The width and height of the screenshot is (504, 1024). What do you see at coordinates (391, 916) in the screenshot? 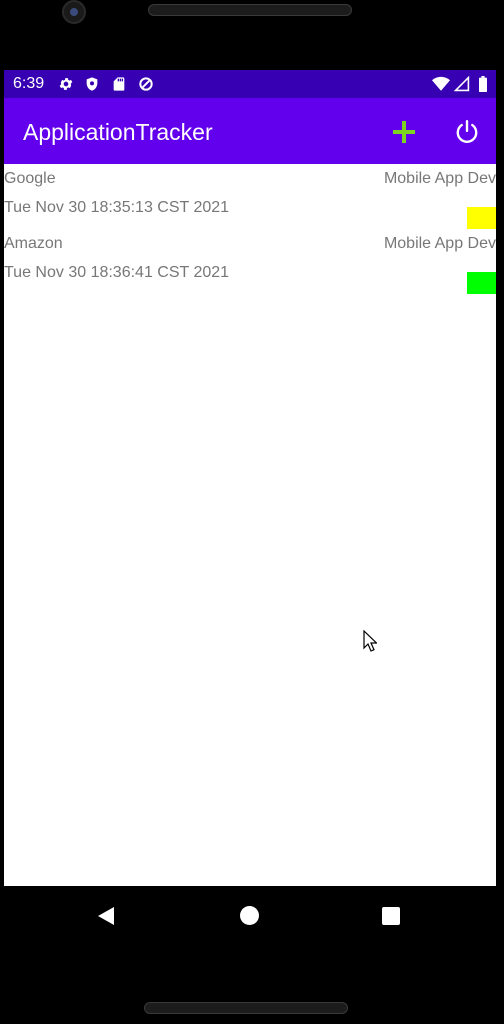
I see `recents-square-icon` at bounding box center [391, 916].